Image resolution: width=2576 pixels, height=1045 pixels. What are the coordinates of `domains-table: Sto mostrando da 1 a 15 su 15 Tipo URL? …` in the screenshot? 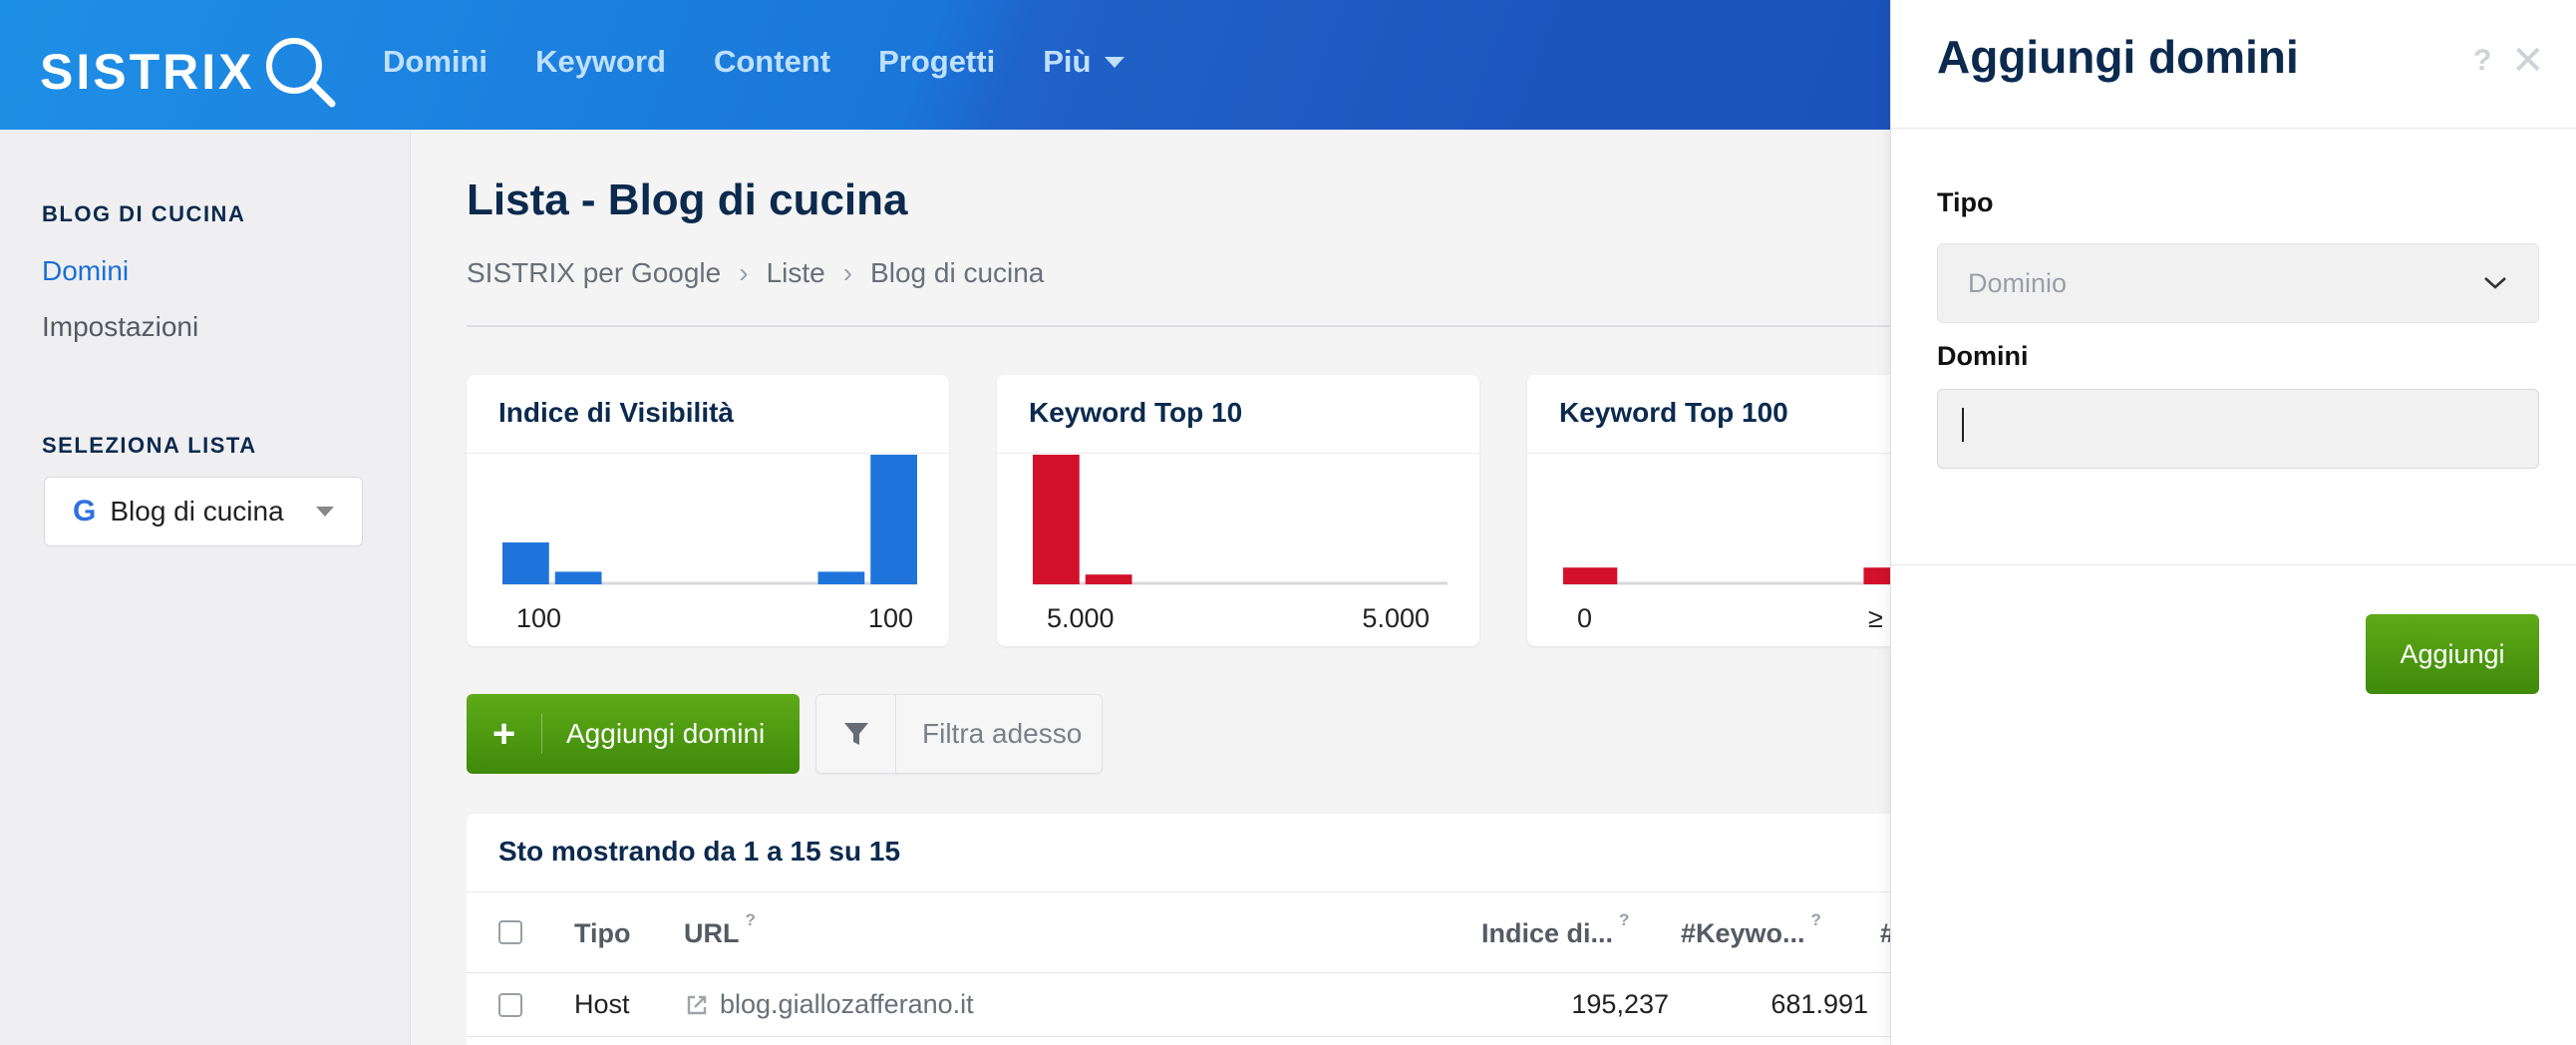 It's located at (1181, 929).